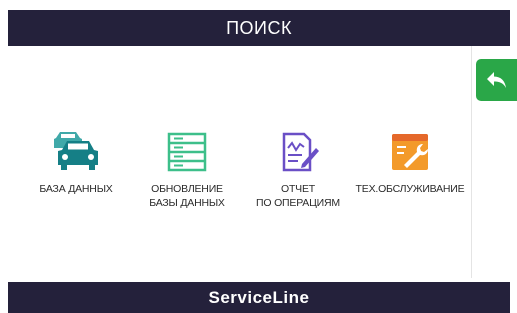 The height and width of the screenshot is (313, 517). Describe the element at coordinates (76, 189) in the screenshot. I see `menu-item-label: БАЗА ДАННЫХ` at that location.